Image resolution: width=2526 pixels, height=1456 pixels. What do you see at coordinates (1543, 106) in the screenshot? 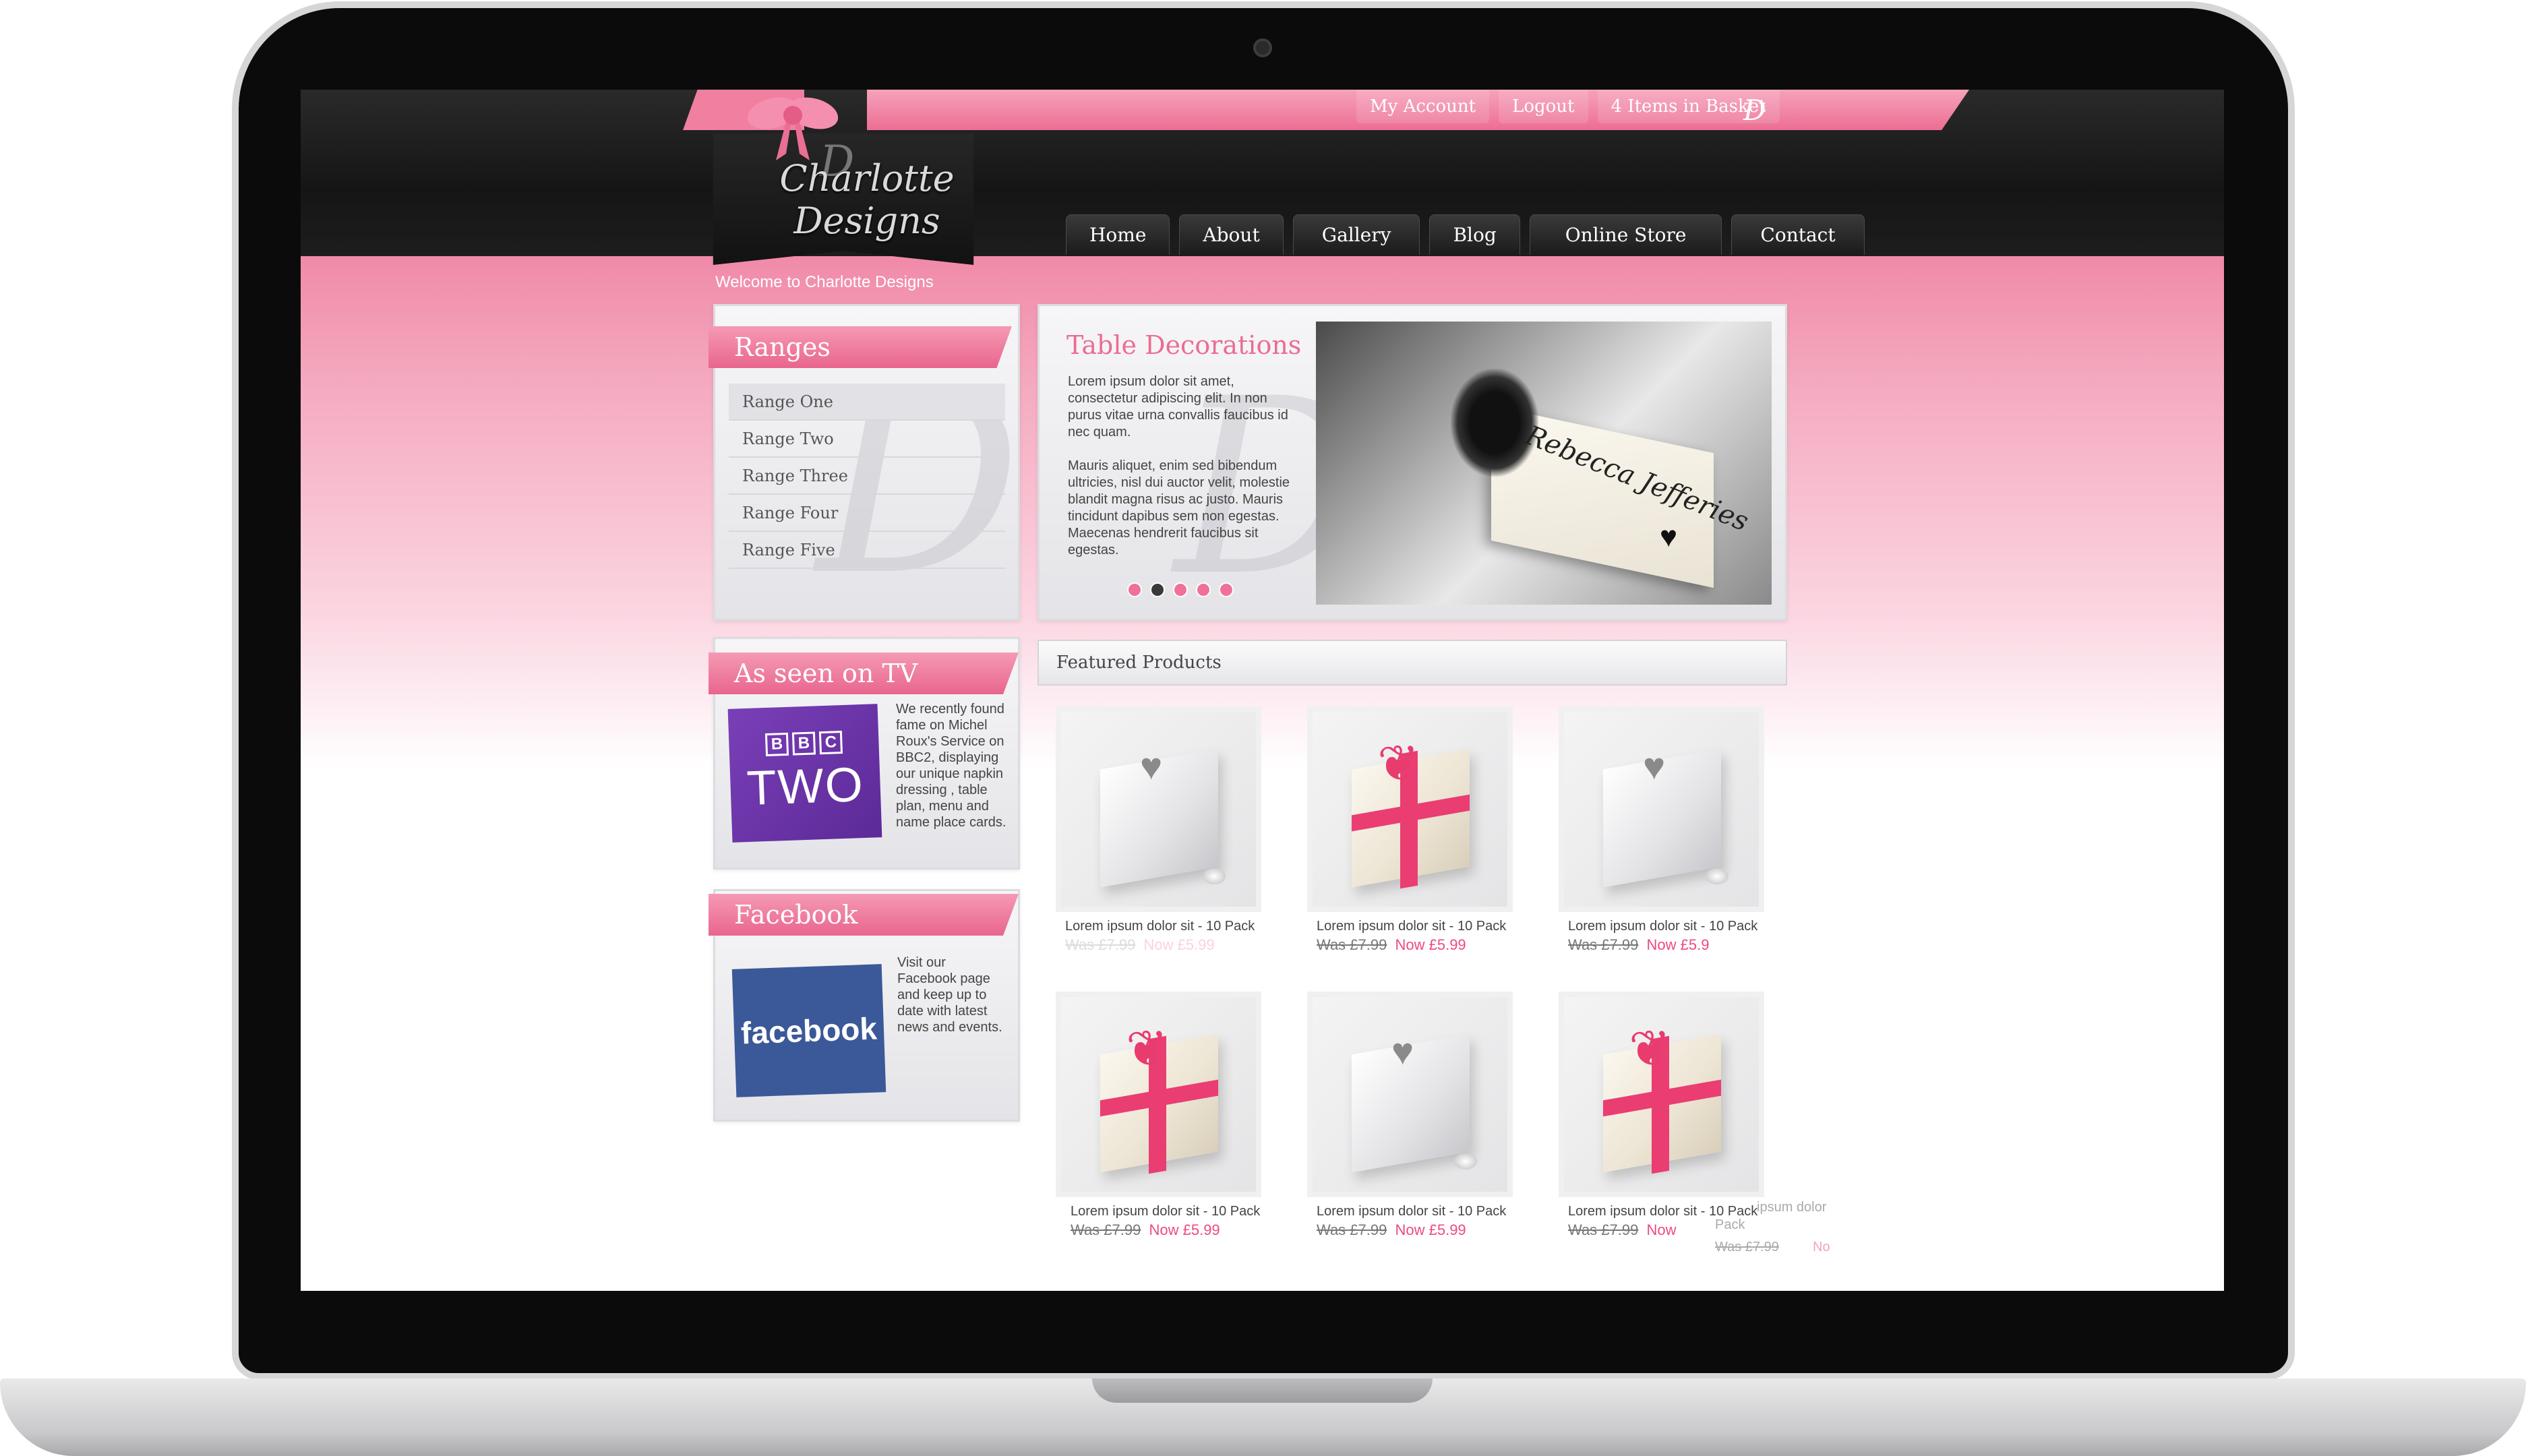
I see `logout-link: Logout` at bounding box center [1543, 106].